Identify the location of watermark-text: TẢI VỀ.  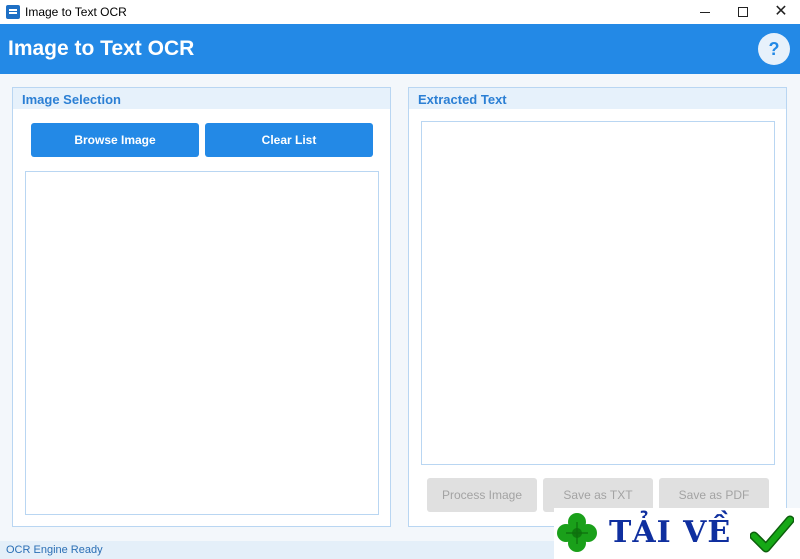
(670, 532).